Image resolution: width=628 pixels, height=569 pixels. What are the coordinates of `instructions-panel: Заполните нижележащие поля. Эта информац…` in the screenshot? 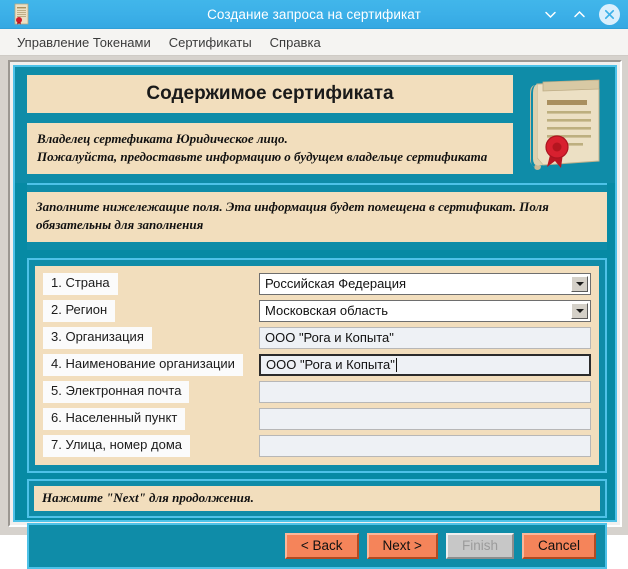 It's located at (317, 216).